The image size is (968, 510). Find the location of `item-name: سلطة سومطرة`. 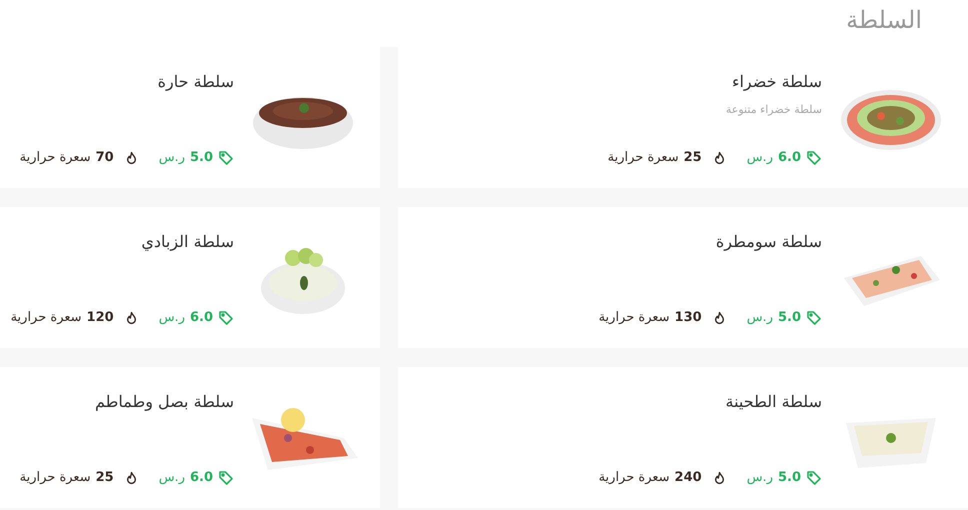

item-name: سلطة سومطرة is located at coordinates (768, 242).